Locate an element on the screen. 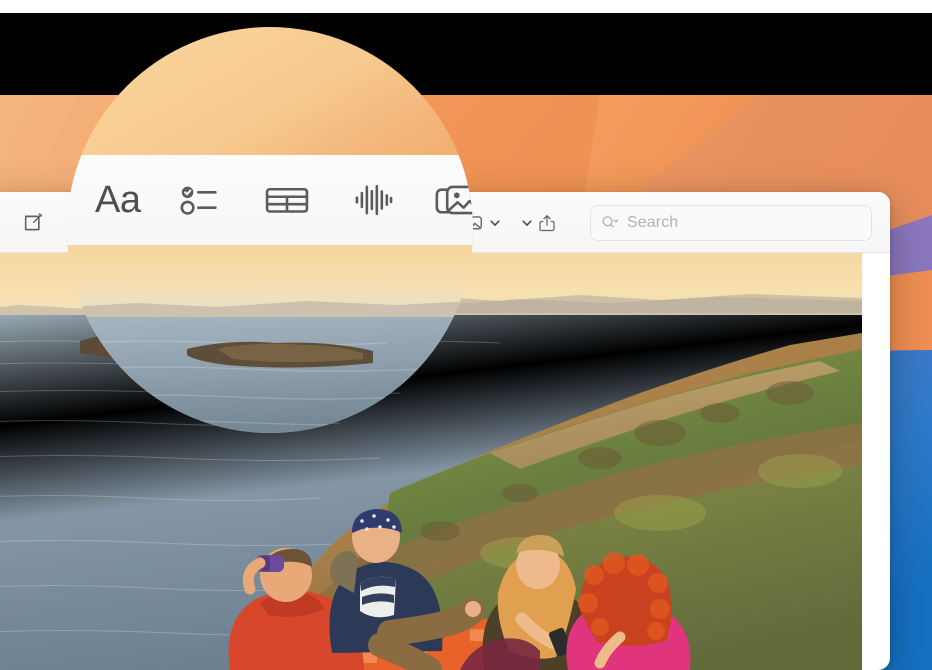 This screenshot has width=932, height=670. compose-icon is located at coordinates (33, 223).